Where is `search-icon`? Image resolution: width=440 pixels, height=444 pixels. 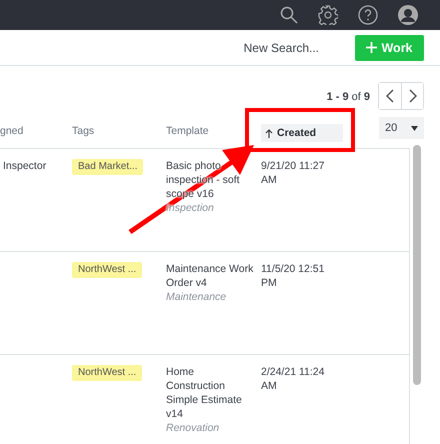 search-icon is located at coordinates (289, 15).